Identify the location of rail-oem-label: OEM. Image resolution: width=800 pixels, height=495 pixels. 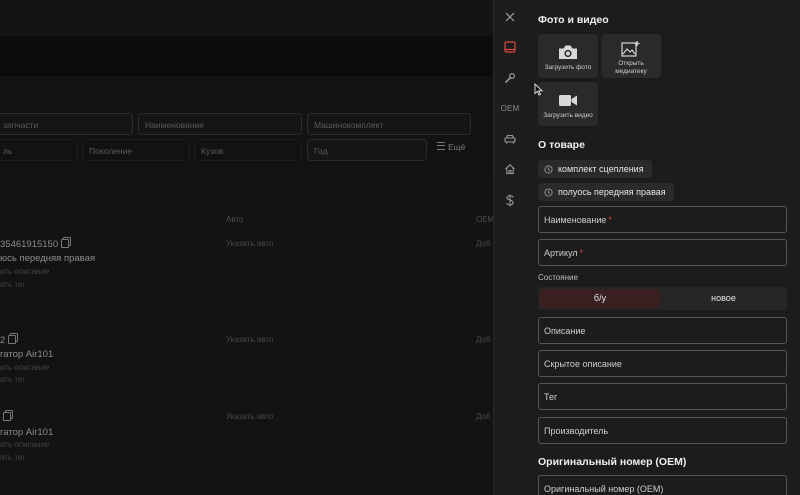
(510, 108).